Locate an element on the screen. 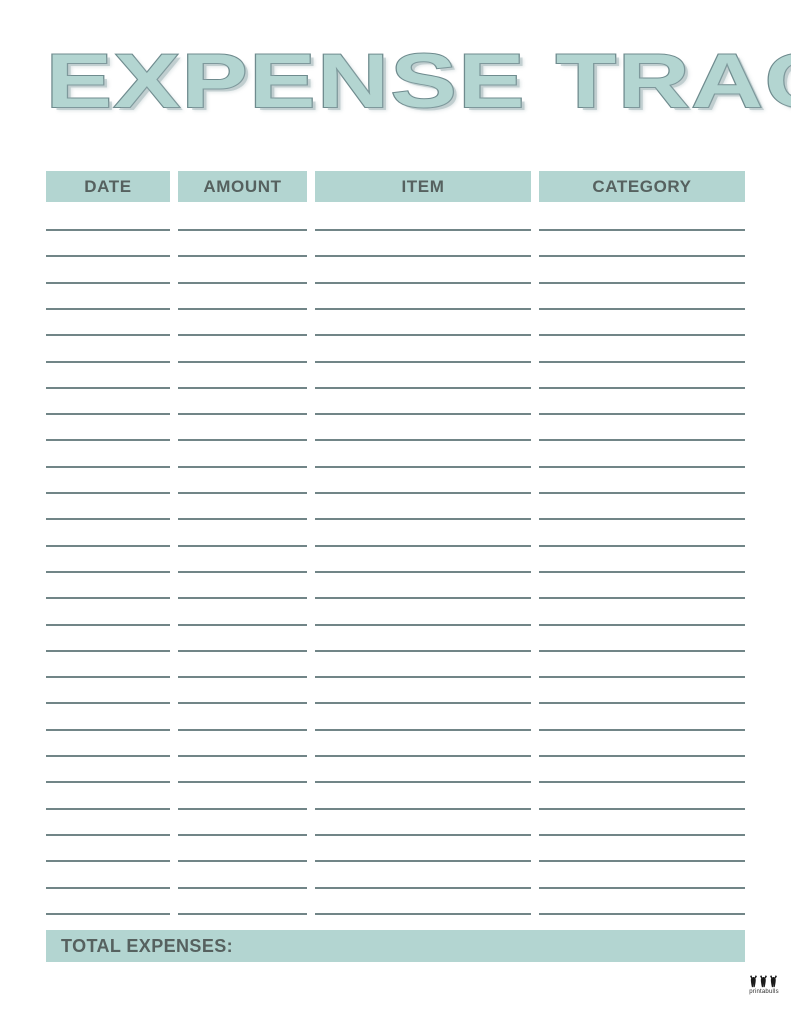 Image resolution: width=791 pixels, height=1024 pixels. total-expenses-bar: TOTAL EXPENSES: is located at coordinates (395, 946).